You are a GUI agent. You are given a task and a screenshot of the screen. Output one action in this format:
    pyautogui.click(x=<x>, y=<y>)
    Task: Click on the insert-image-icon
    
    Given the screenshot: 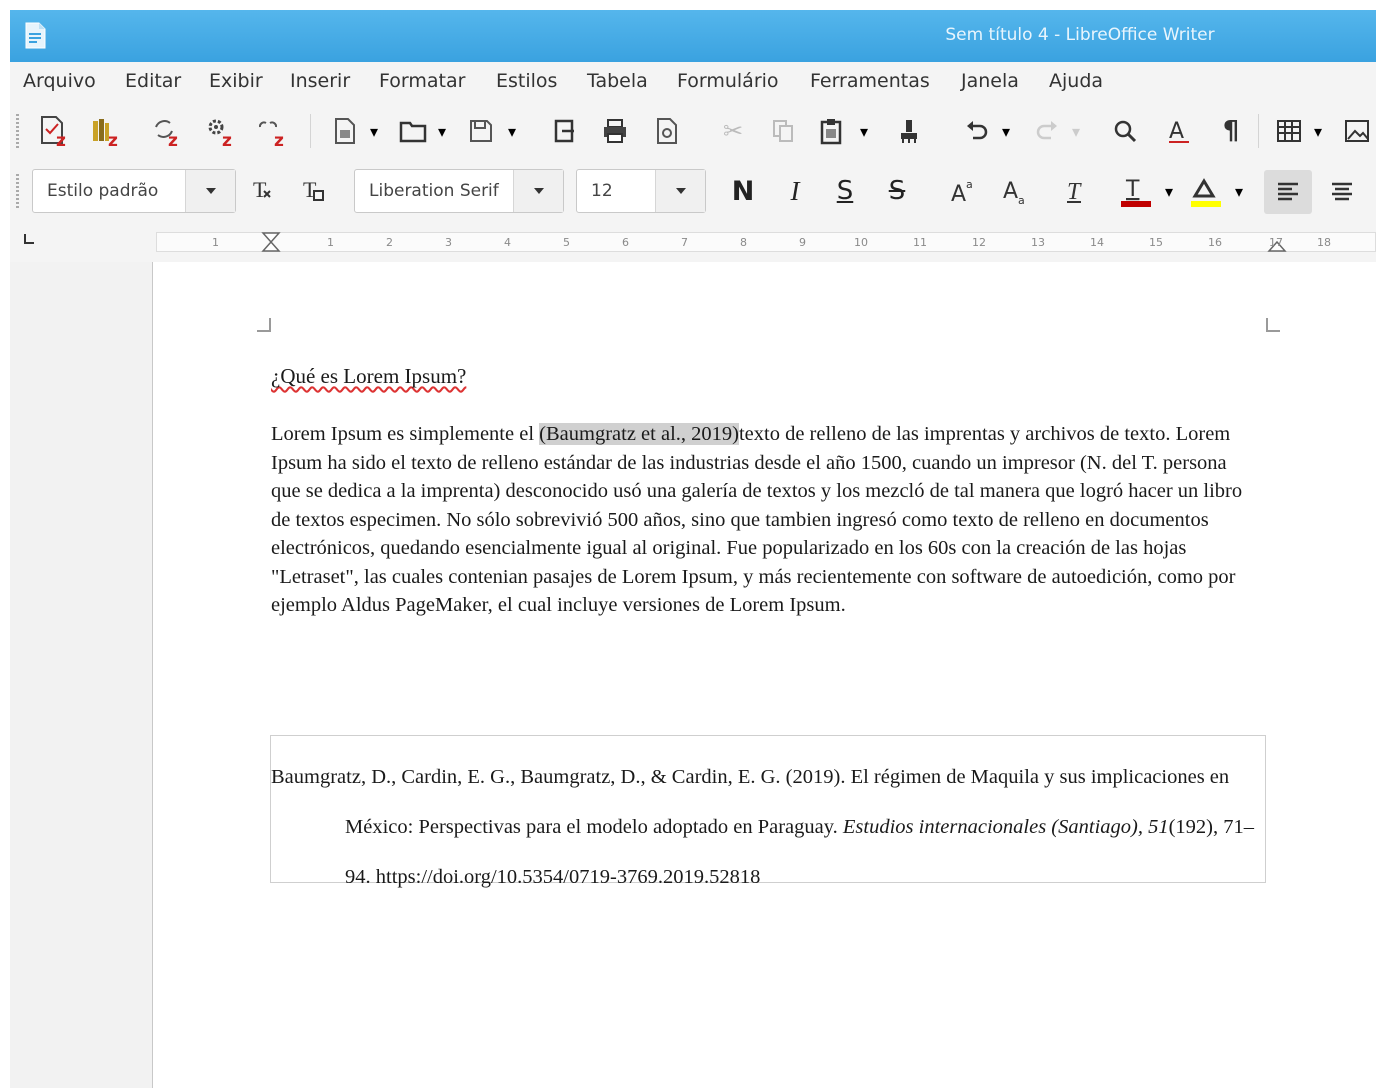 What is the action you would take?
    pyautogui.click(x=1357, y=131)
    